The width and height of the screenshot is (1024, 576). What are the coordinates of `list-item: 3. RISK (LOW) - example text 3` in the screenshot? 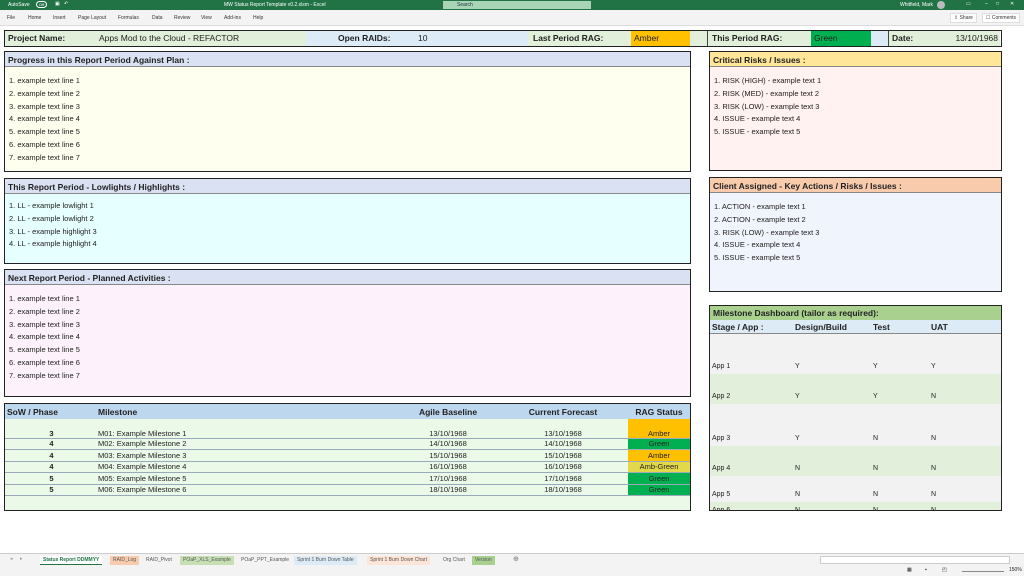 It's located at (855, 233).